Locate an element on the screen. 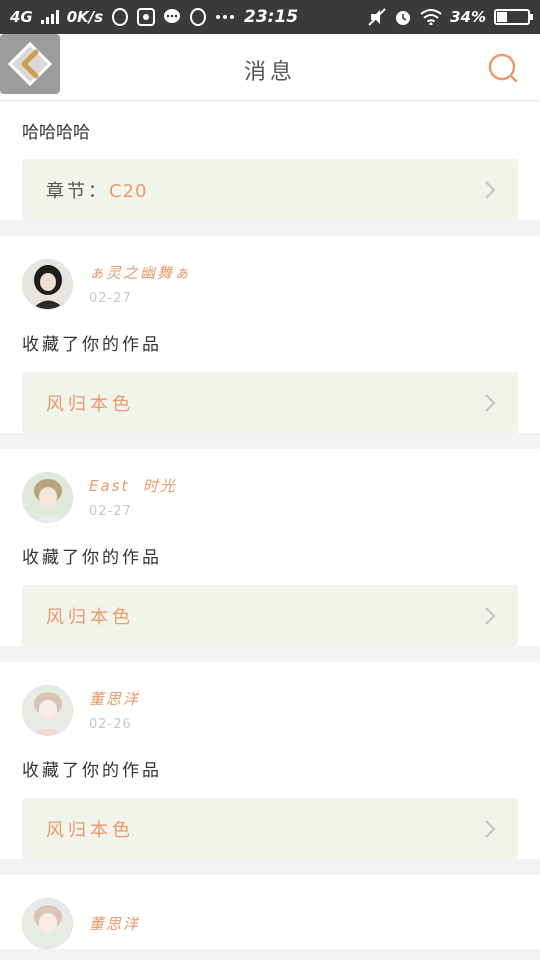 This screenshot has width=540, height=960. user-name: East 时光 is located at coordinates (133, 485).